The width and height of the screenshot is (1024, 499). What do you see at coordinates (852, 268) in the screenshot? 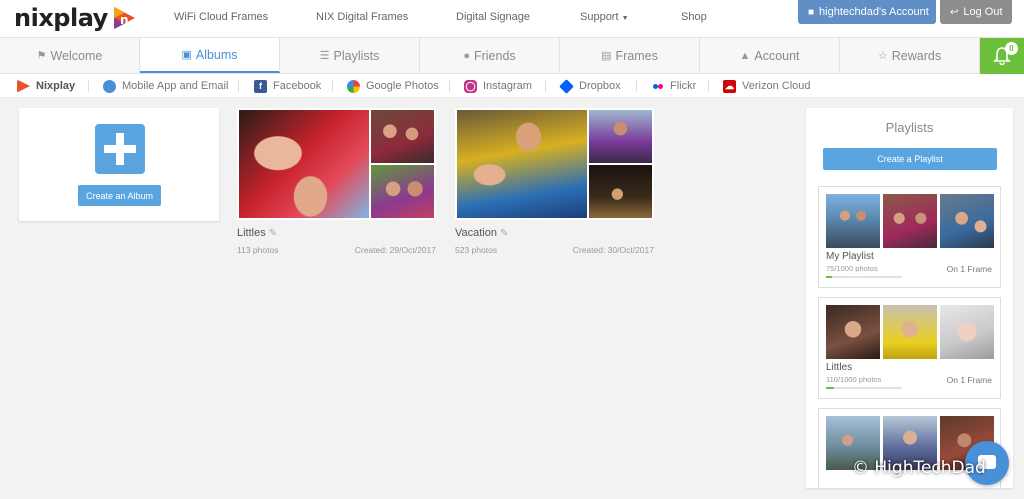
I see `playlist-photo-count: 75/1000 photos` at bounding box center [852, 268].